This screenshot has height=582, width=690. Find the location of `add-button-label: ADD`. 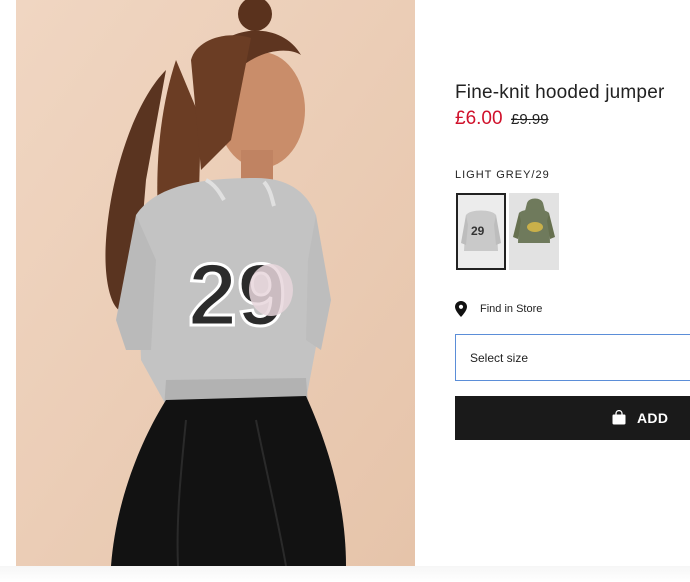

add-button-label: ADD is located at coordinates (653, 418).